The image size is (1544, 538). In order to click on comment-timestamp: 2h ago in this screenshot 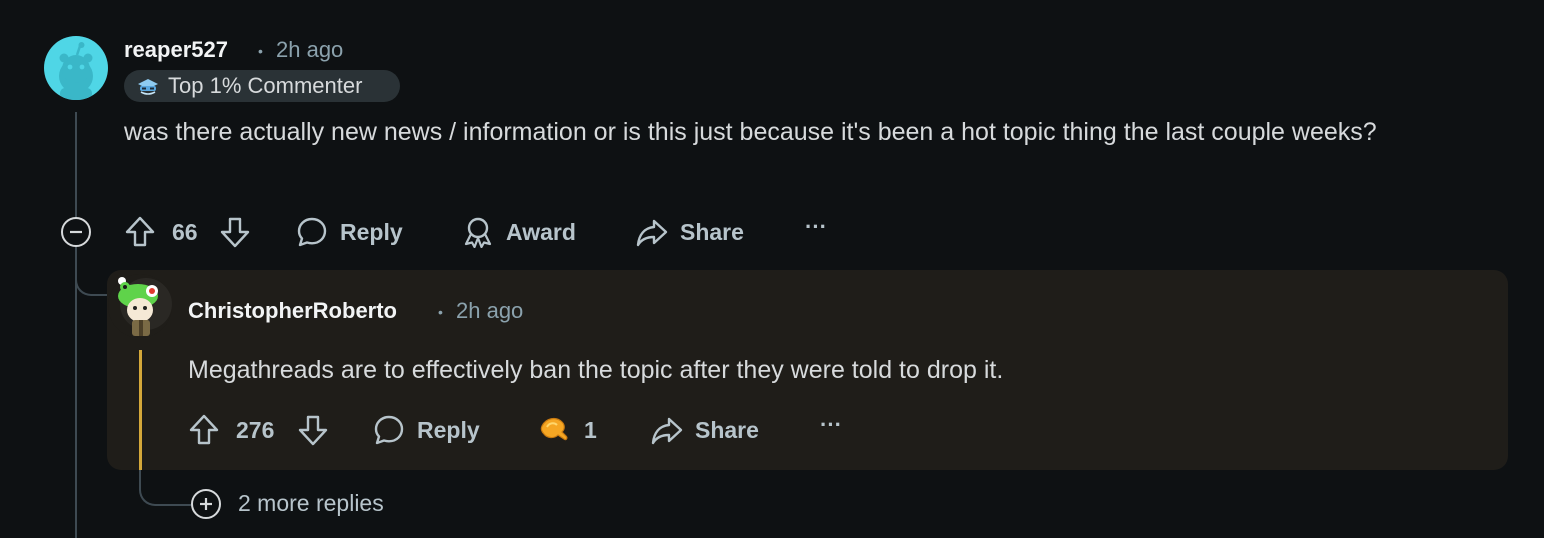, I will do `click(309, 50)`.